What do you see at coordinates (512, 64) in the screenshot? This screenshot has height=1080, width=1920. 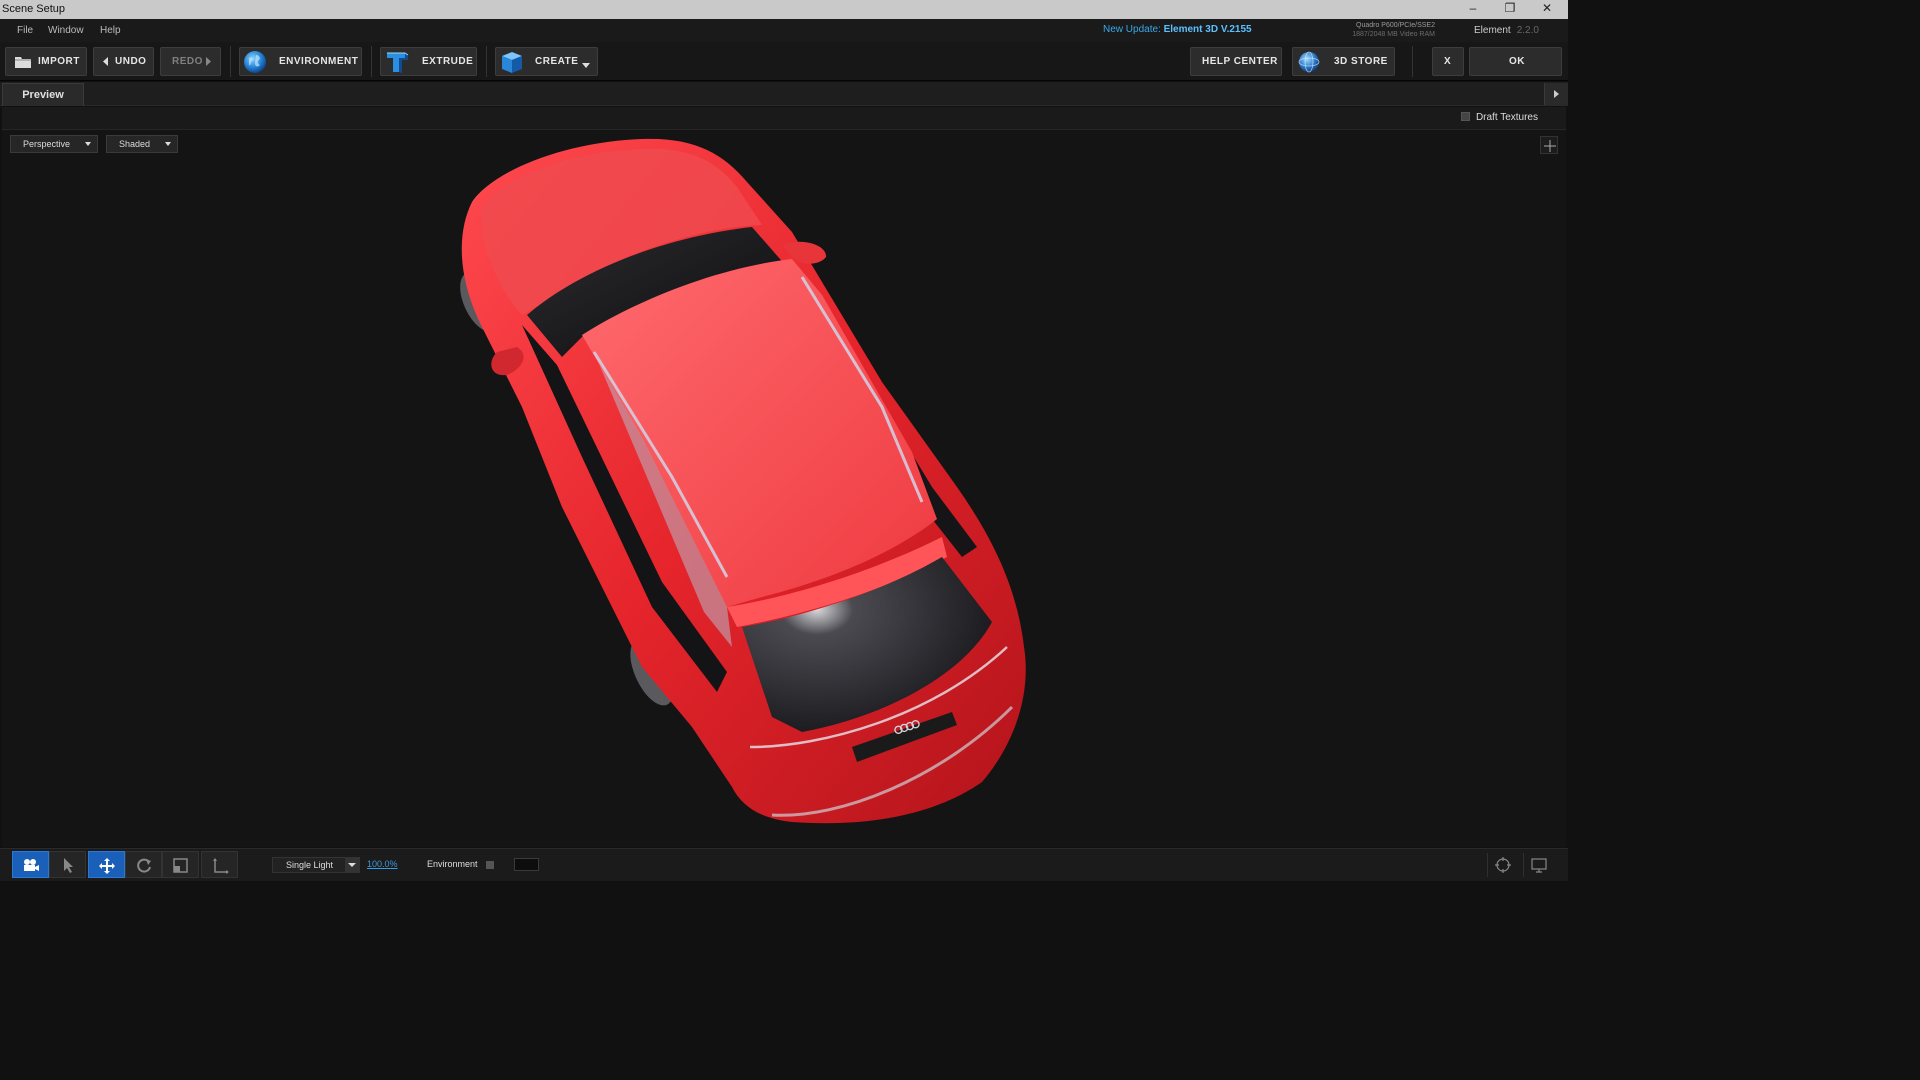 I see `cube-icon` at bounding box center [512, 64].